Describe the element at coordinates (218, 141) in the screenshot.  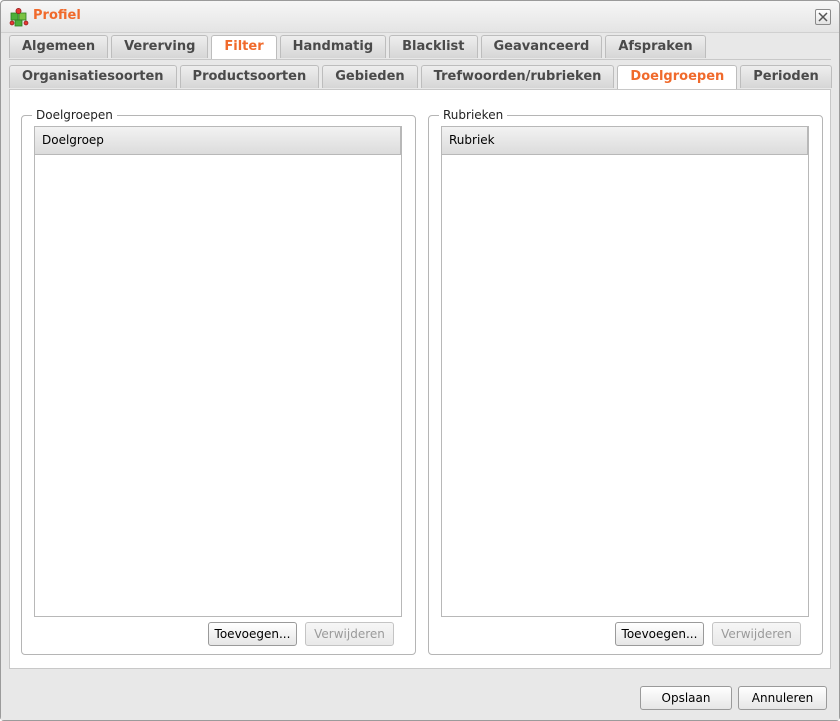
I see `doelgroep-column-header: Doelgroep` at that location.